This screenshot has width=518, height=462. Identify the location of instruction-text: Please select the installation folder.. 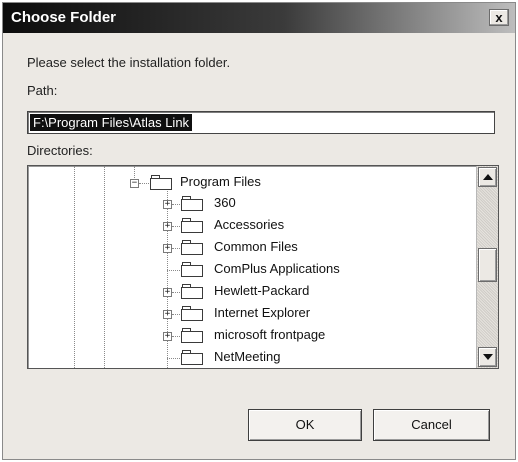
(129, 62).